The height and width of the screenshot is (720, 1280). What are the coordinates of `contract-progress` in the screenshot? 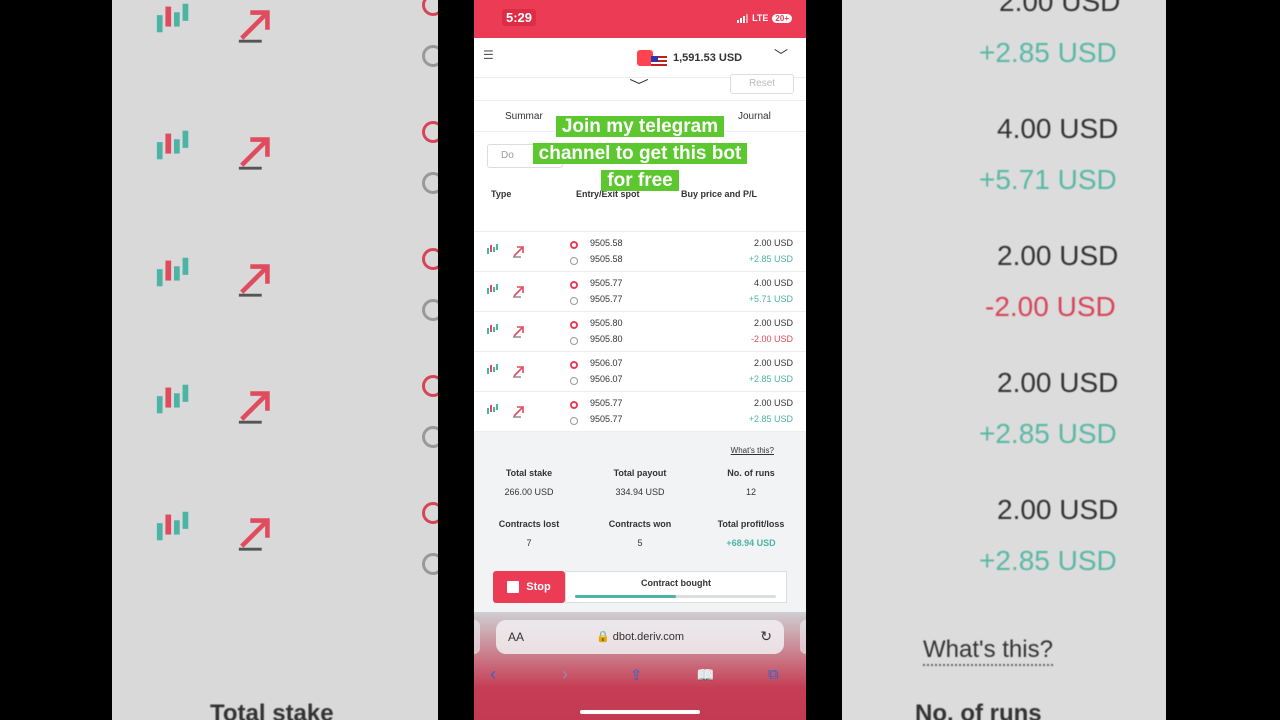 It's located at (675, 596).